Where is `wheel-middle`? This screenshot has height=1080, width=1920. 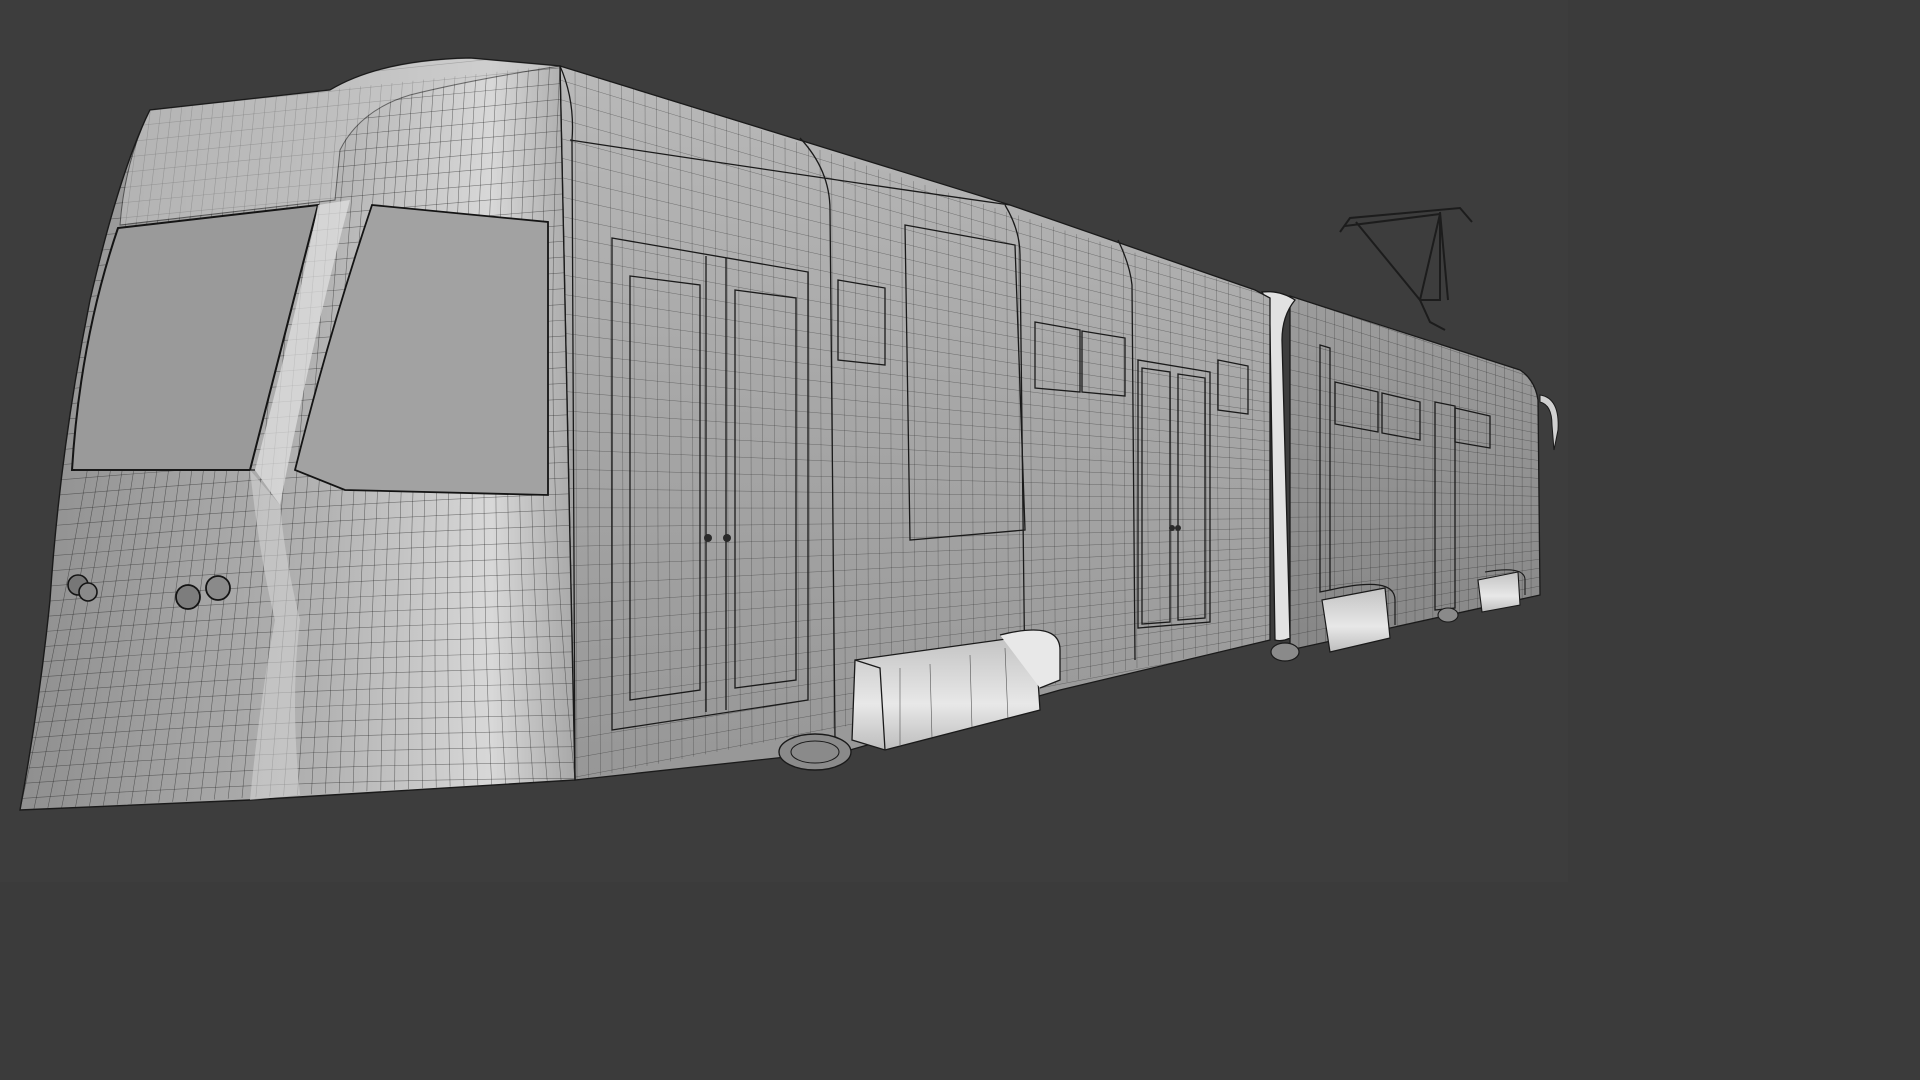 wheel-middle is located at coordinates (1285, 652).